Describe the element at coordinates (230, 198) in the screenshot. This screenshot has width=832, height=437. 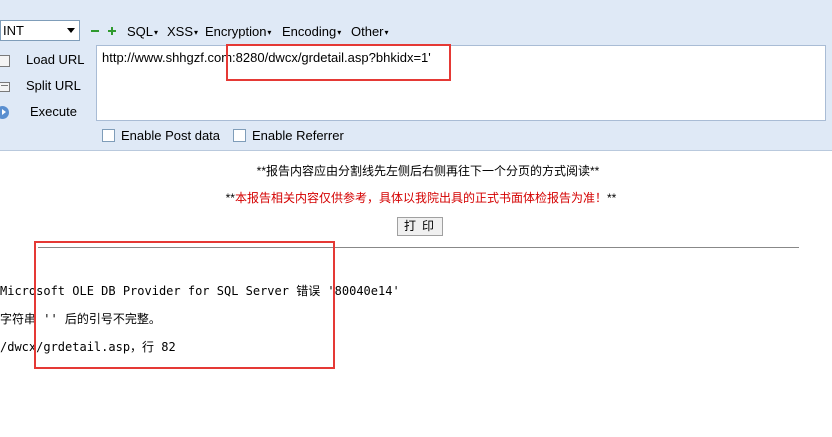
I see `disclaimer-prefix: **` at that location.